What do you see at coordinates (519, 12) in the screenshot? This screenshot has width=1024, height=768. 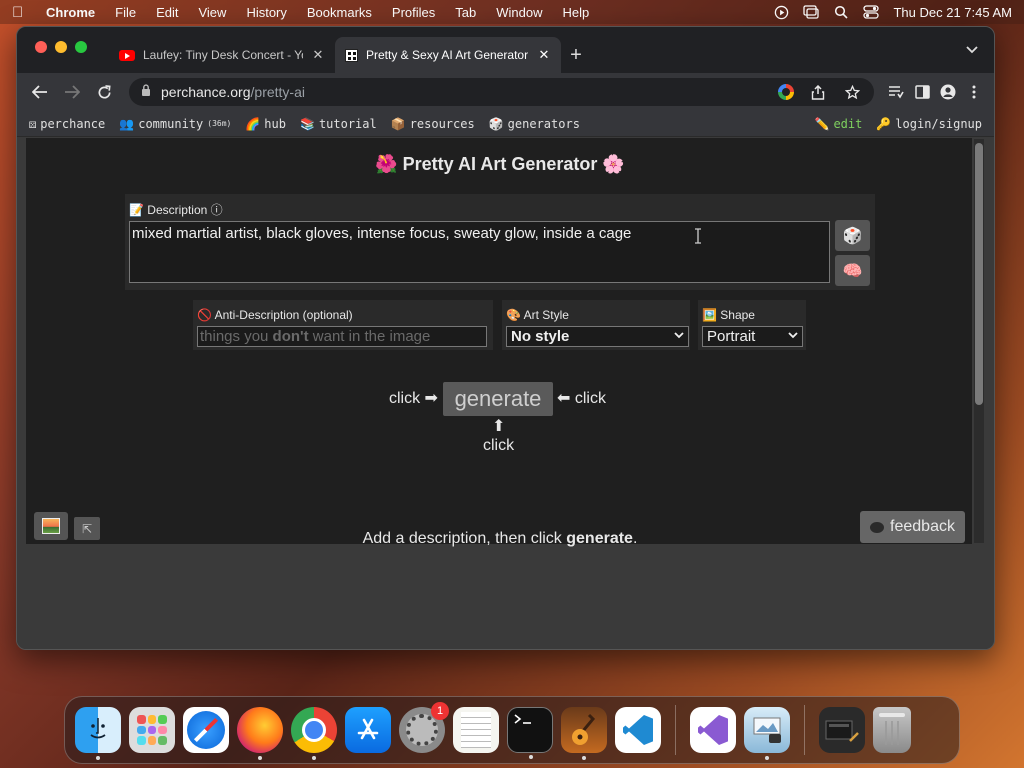 I see `menu-window: Window` at bounding box center [519, 12].